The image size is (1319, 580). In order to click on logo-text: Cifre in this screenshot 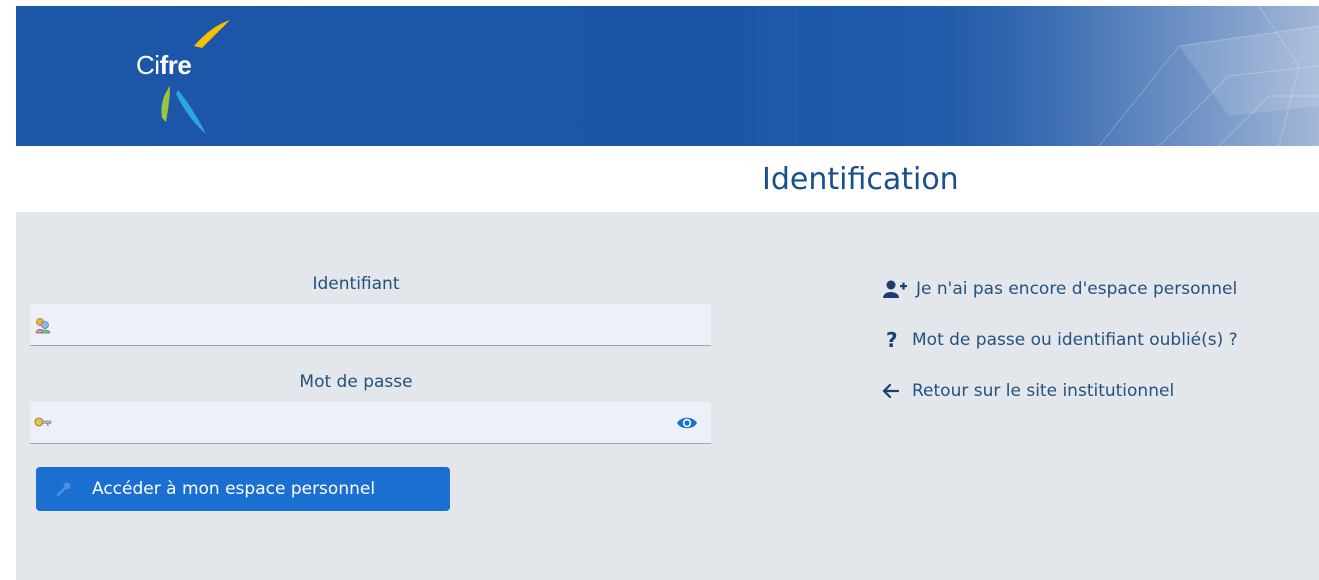, I will do `click(164, 65)`.